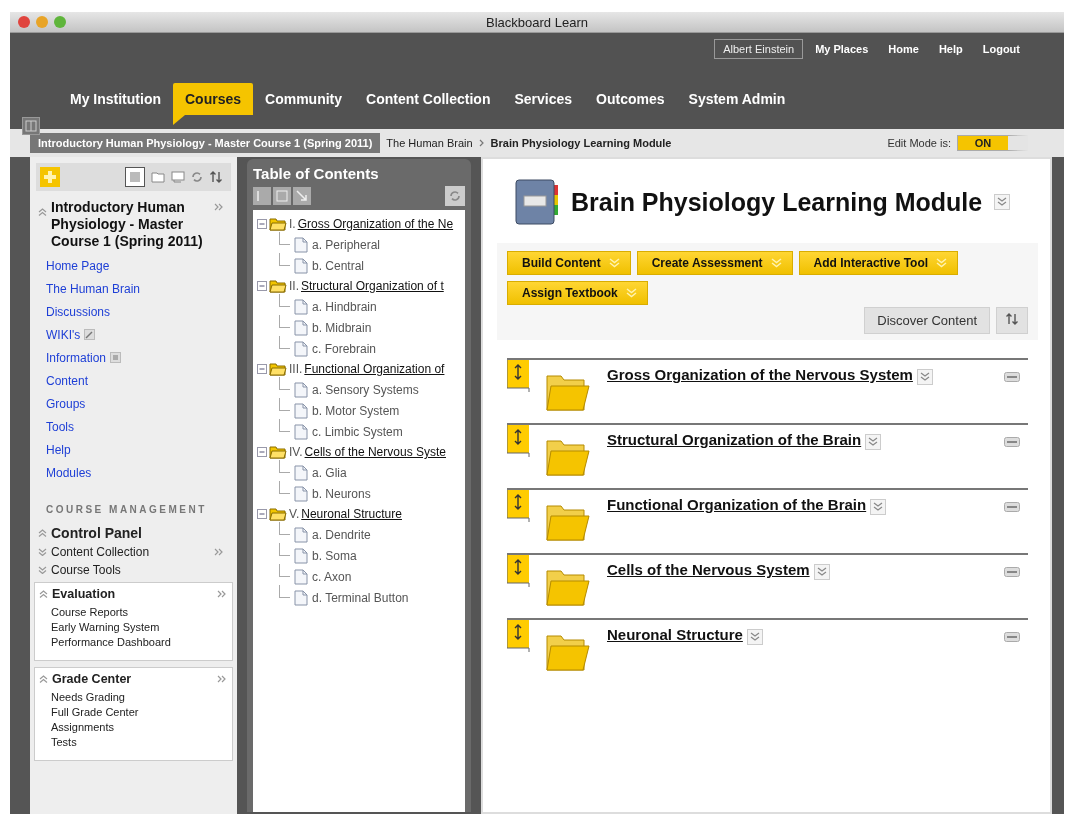  What do you see at coordinates (878, 263) in the screenshot?
I see `action-menu-button: Add Interactive Tool` at bounding box center [878, 263].